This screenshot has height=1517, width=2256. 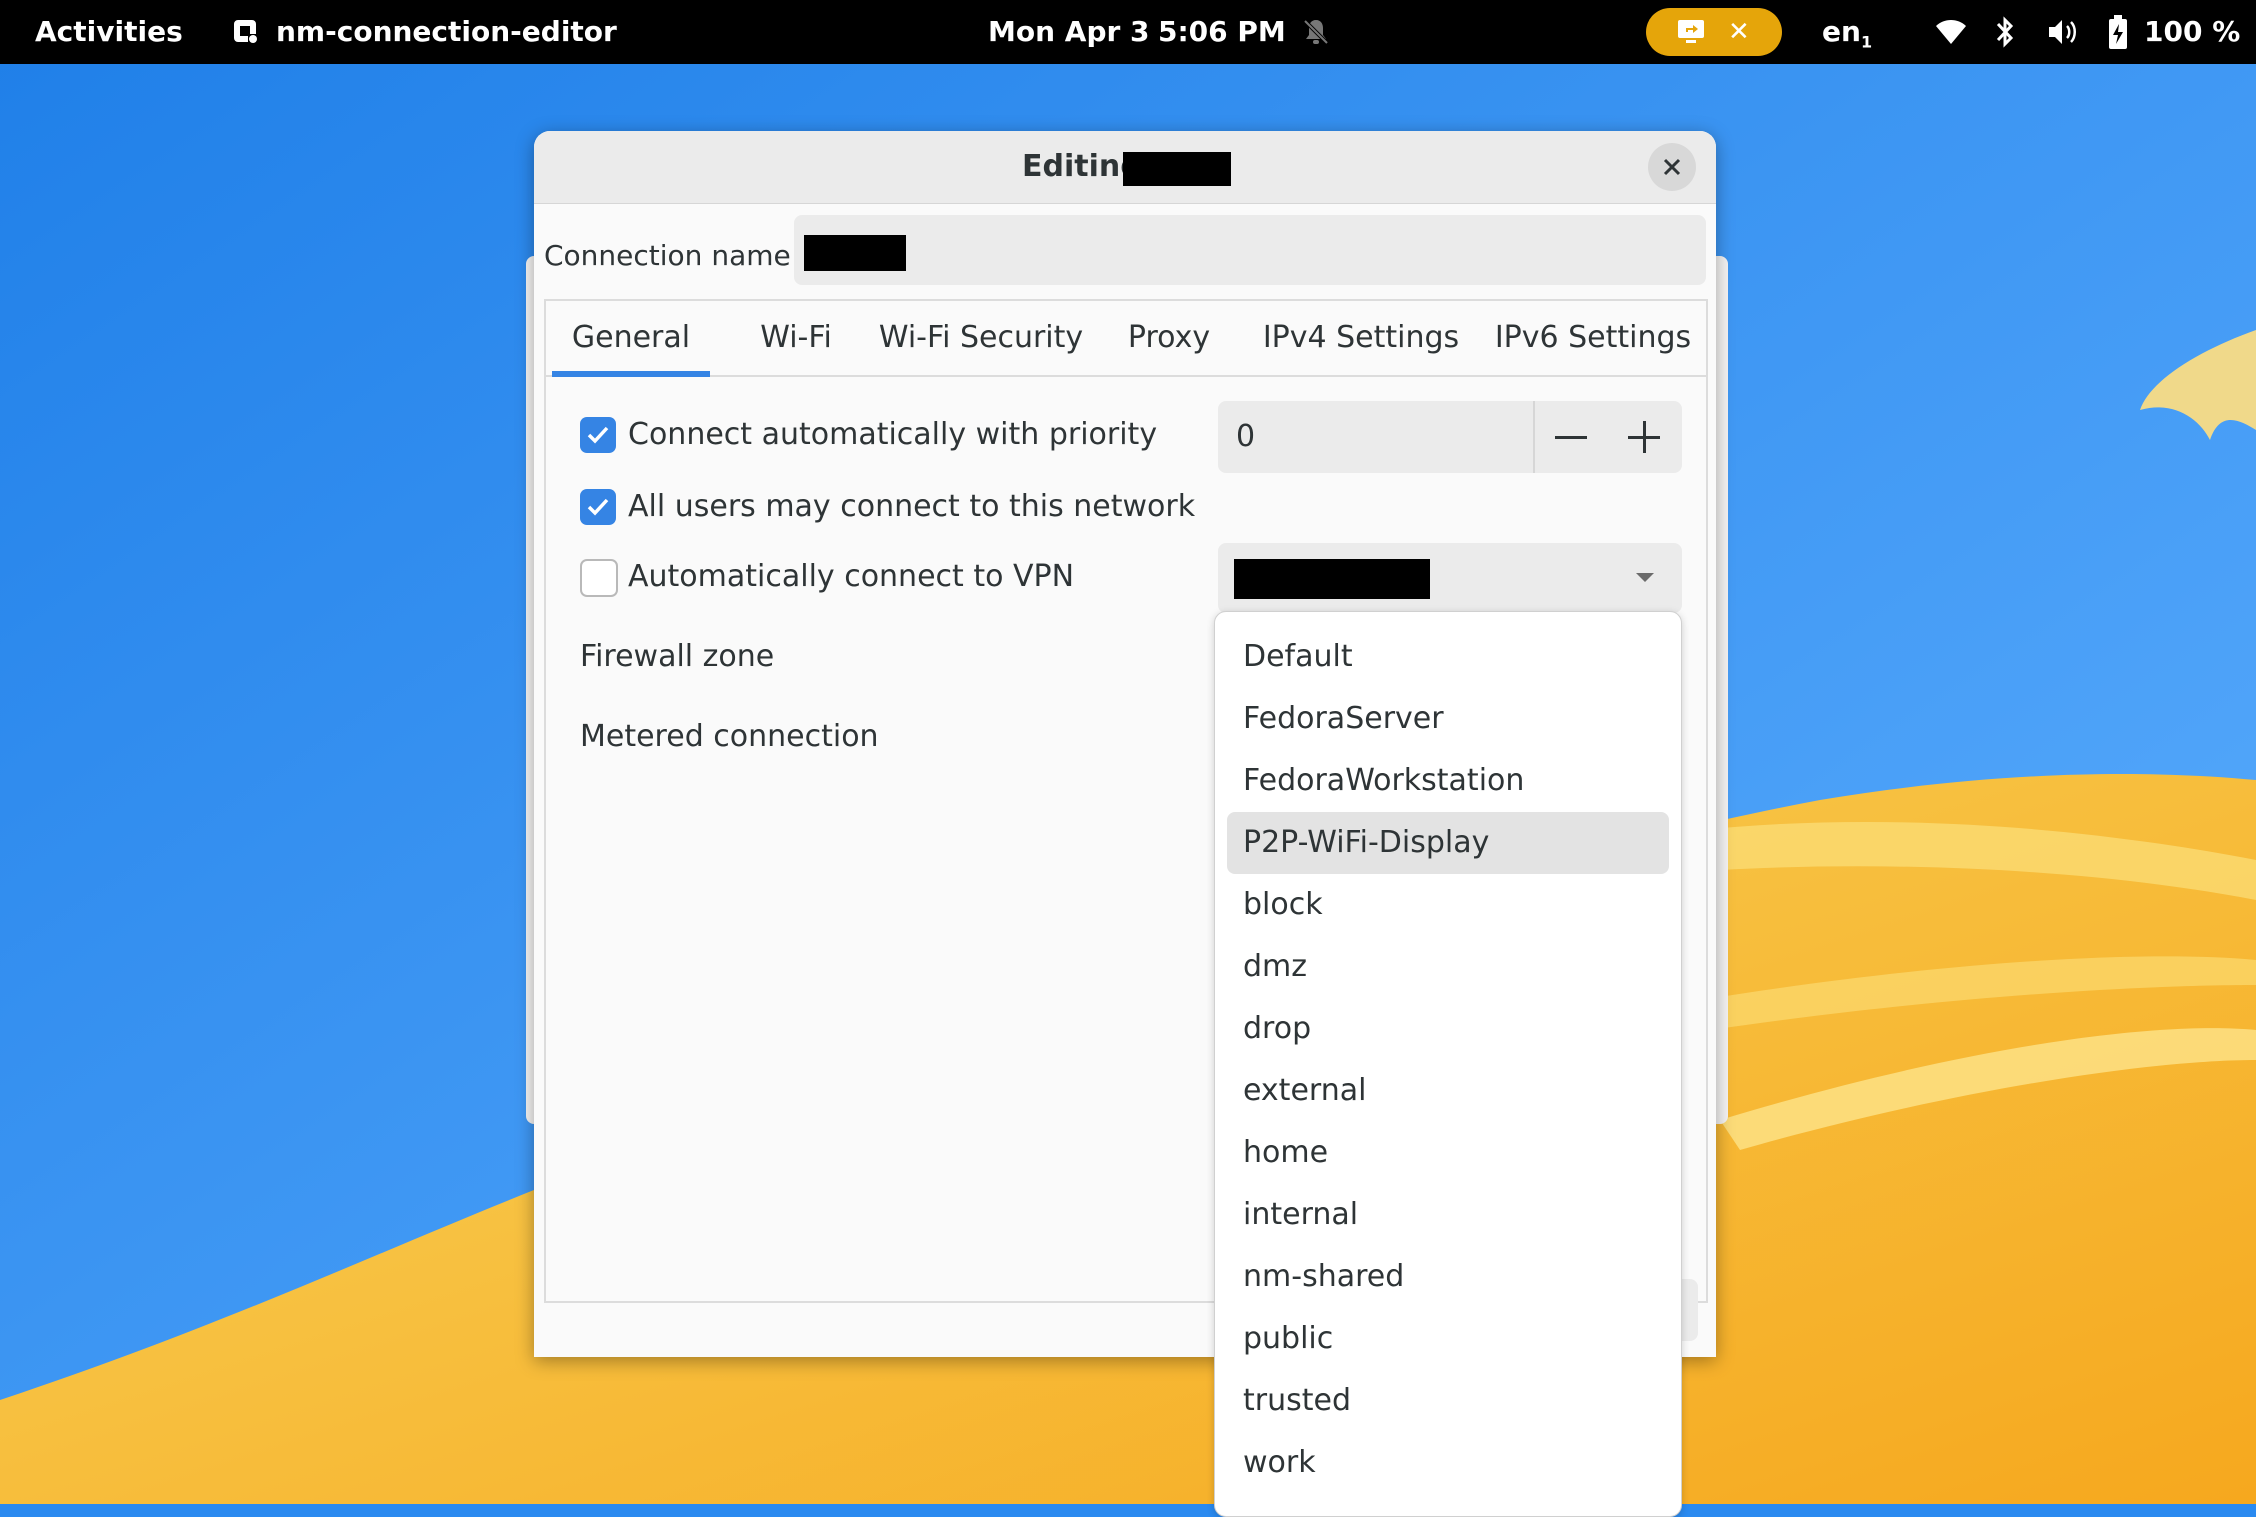 I want to click on clock-date: Mon Apr 3, so click(x=1069, y=32).